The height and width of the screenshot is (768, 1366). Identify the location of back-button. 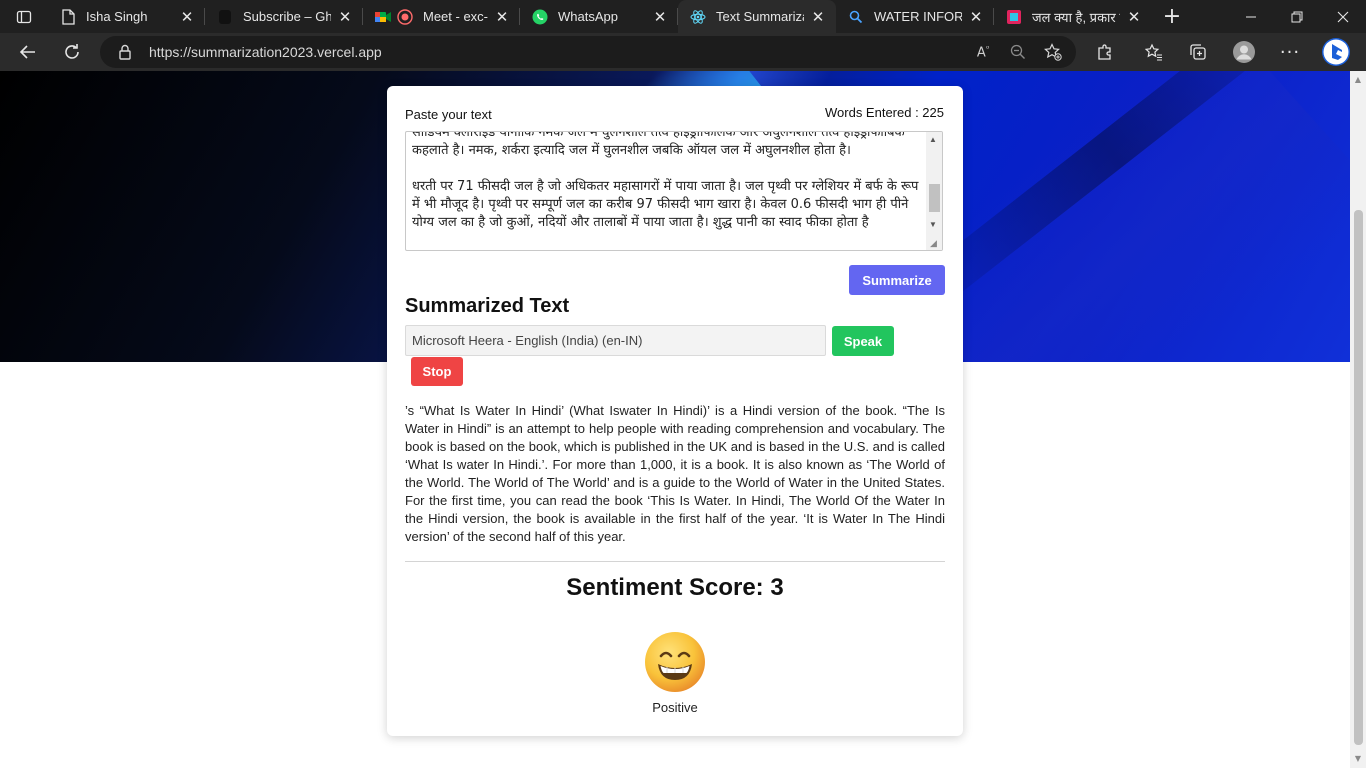
(28, 52).